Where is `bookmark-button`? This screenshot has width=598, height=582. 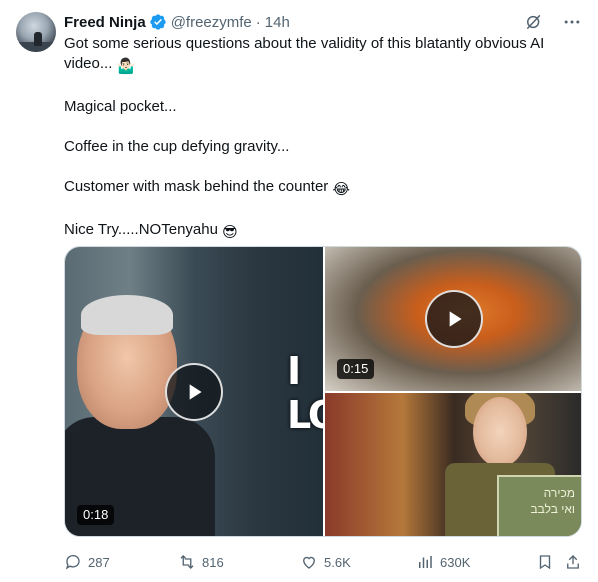 bookmark-button is located at coordinates (545, 562).